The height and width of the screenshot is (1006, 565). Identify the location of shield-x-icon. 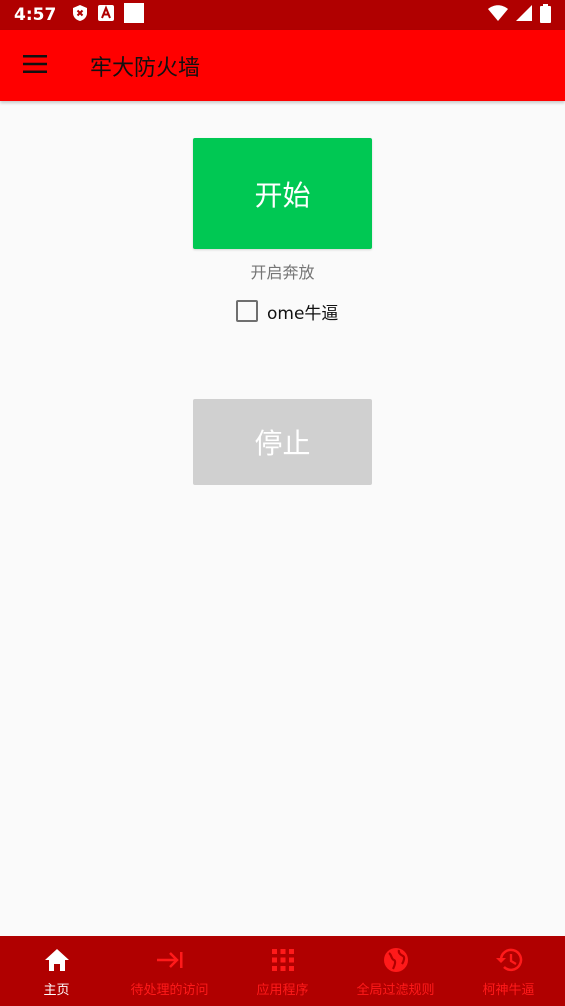
(80, 15).